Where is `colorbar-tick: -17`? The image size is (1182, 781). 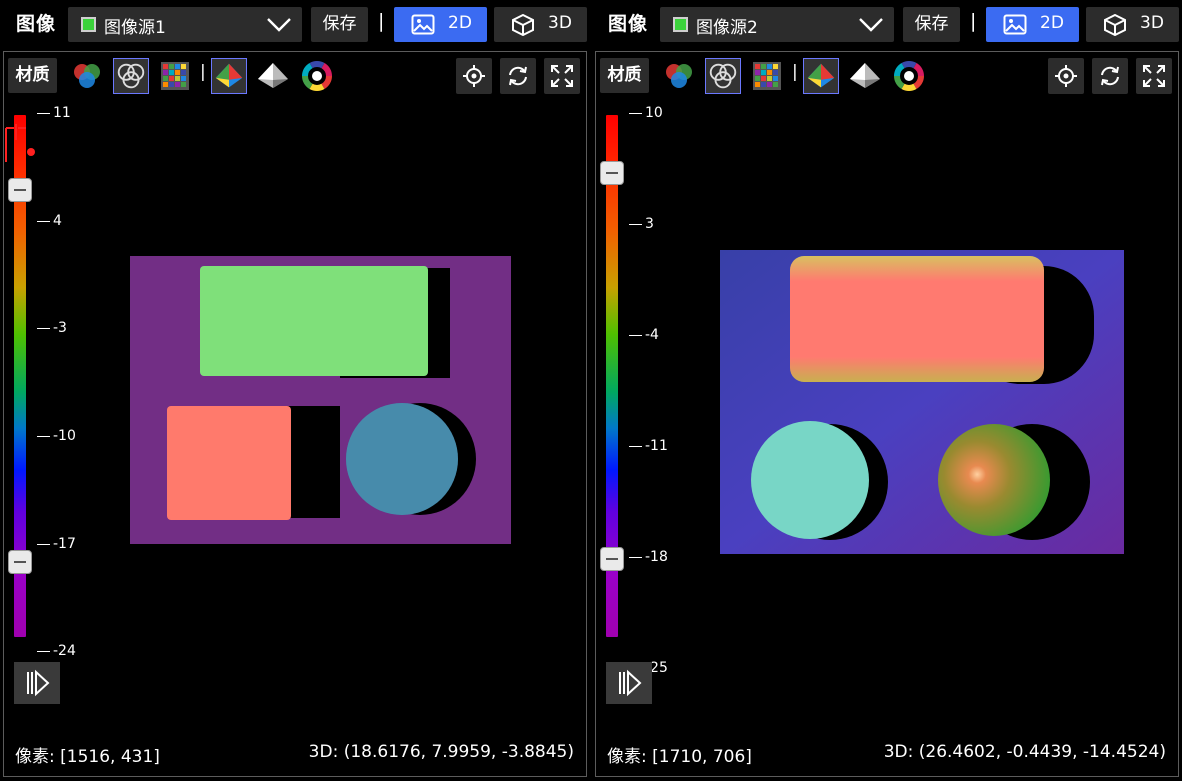
colorbar-tick: -17 is located at coordinates (56, 544).